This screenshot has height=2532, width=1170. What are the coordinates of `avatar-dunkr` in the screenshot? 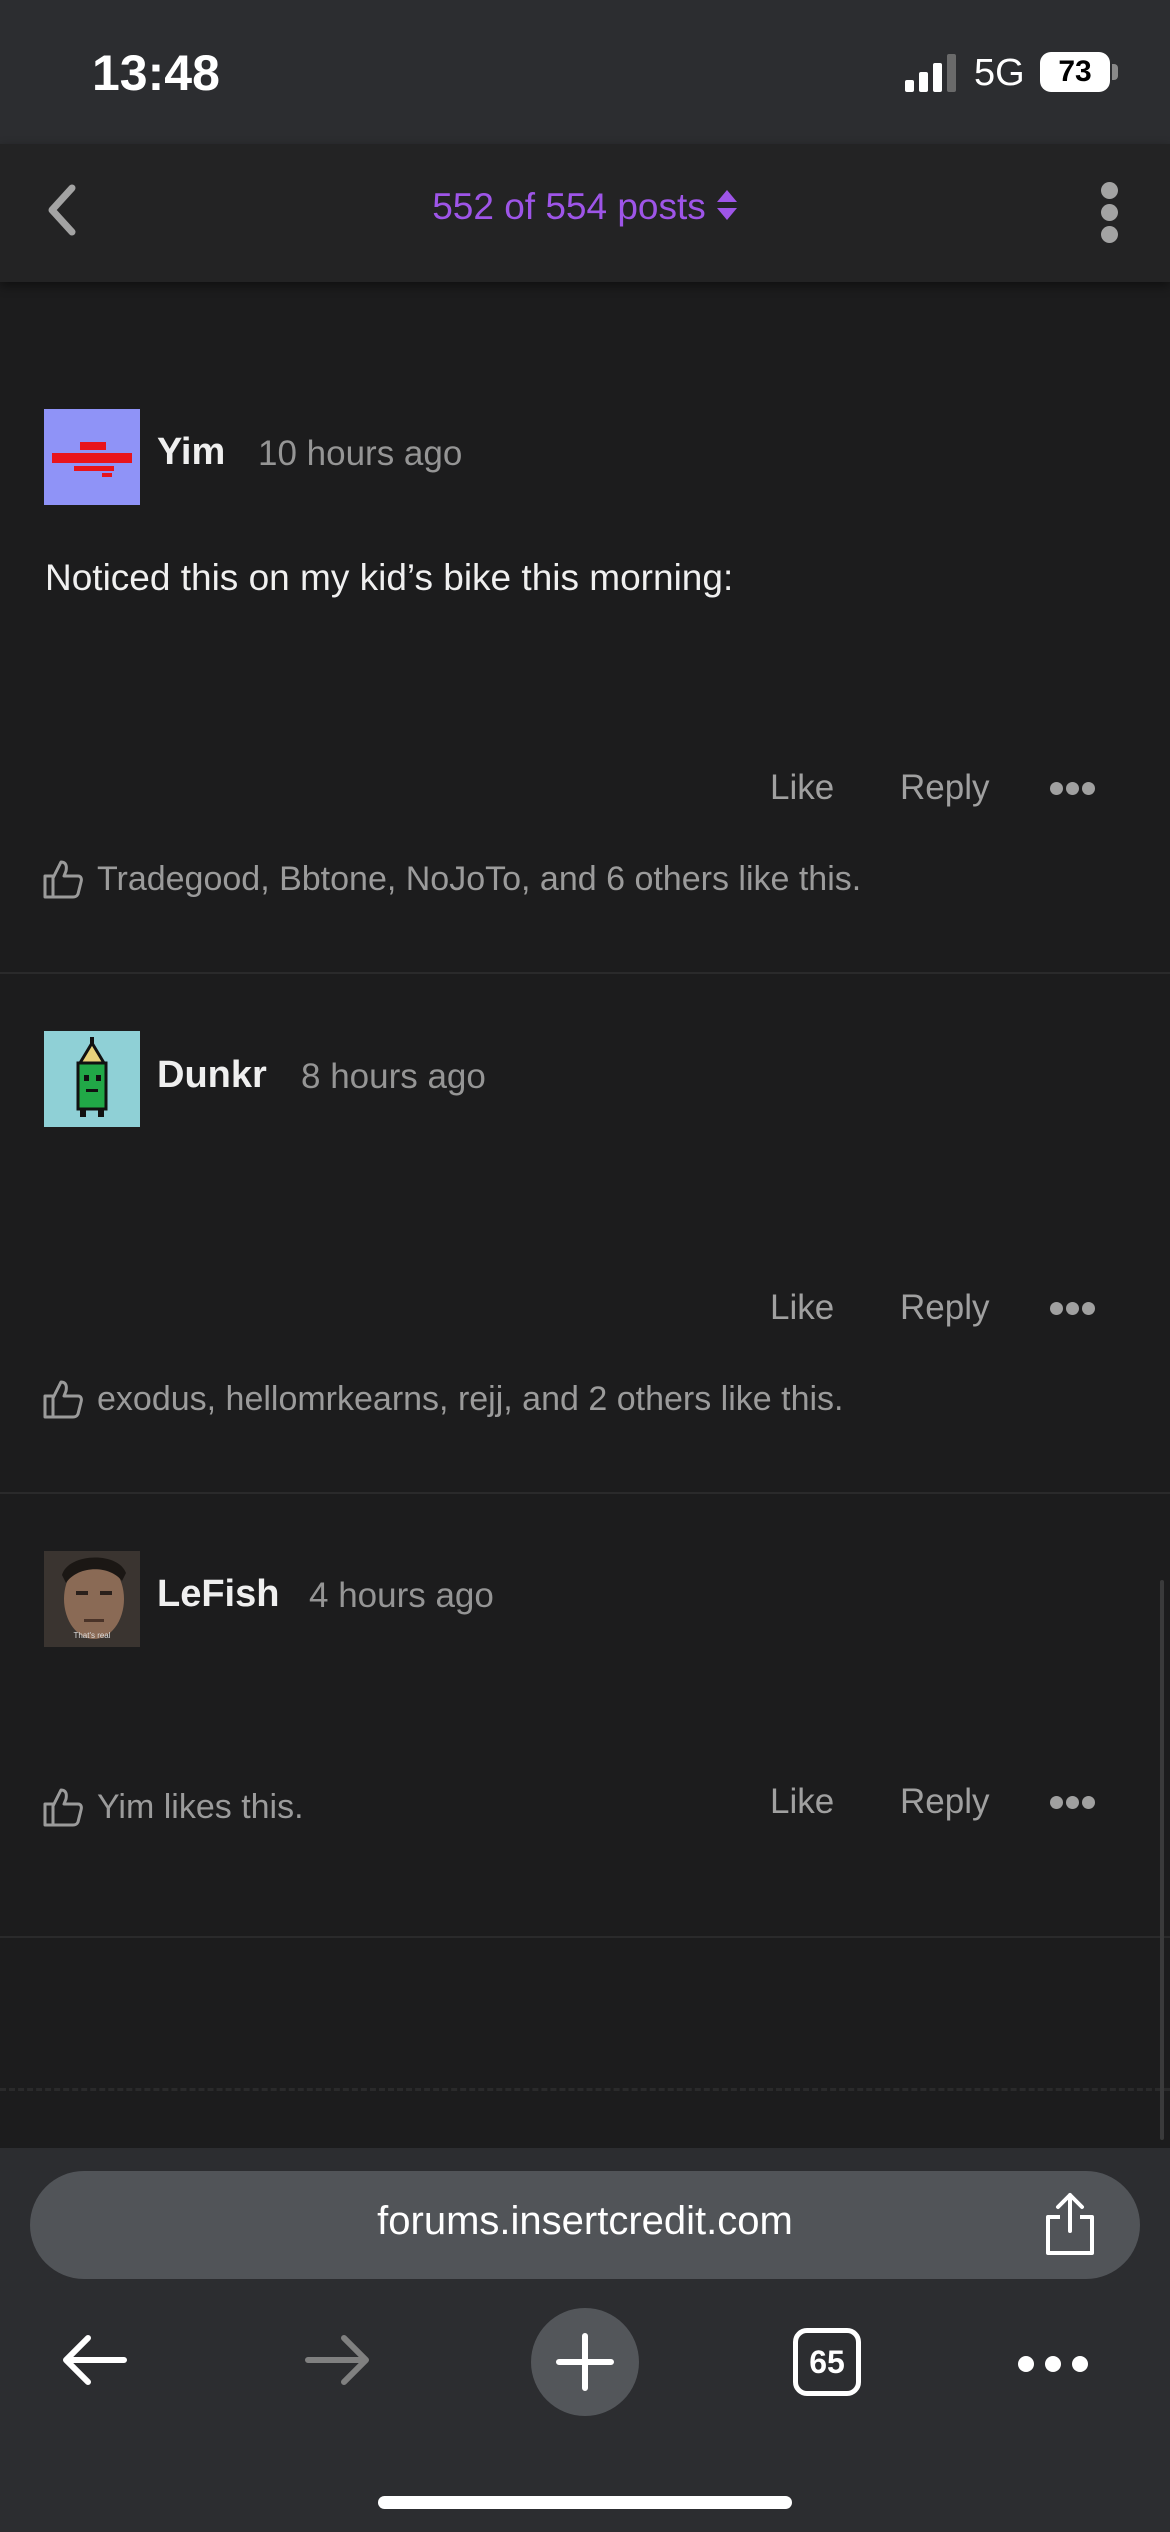 It's located at (92, 1079).